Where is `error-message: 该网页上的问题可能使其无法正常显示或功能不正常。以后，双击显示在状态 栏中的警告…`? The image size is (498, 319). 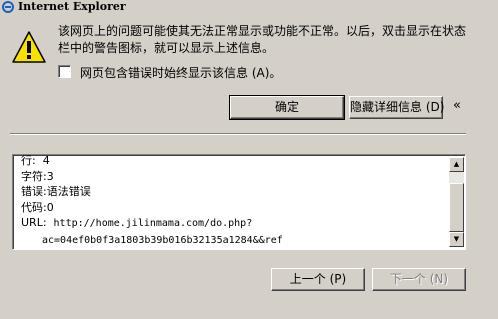
error-message: 该网页上的问题可能使其无法正常显示或功能不正常。以后，双击显示在状态 栏中的警告… is located at coordinates (273, 40).